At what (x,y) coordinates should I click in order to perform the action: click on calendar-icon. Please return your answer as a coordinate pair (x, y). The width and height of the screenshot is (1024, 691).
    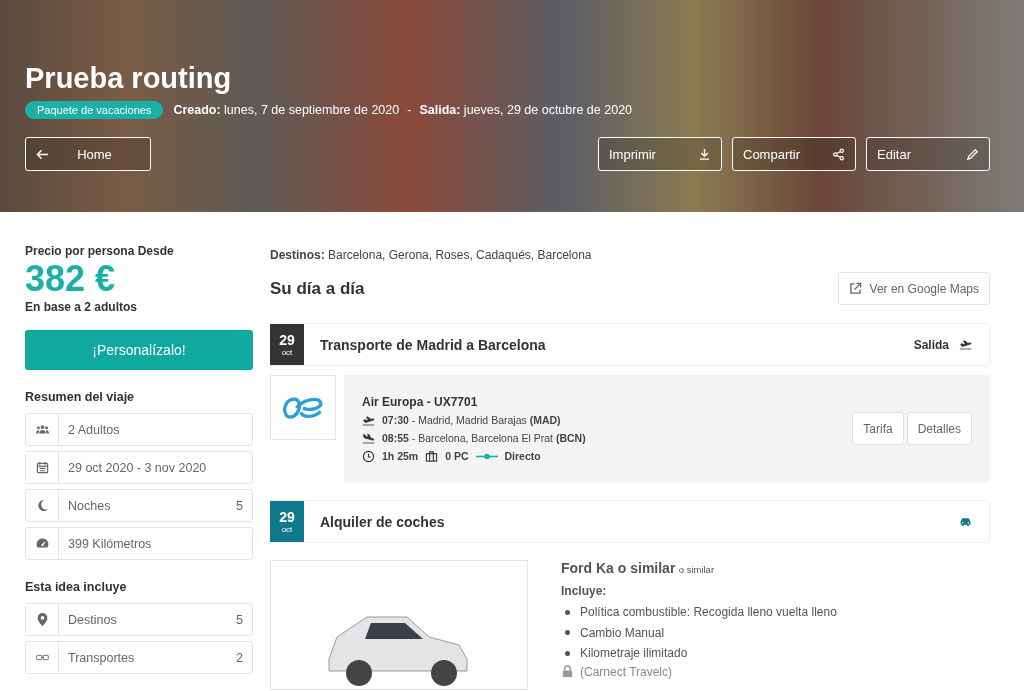
    Looking at the image, I should click on (42, 467).